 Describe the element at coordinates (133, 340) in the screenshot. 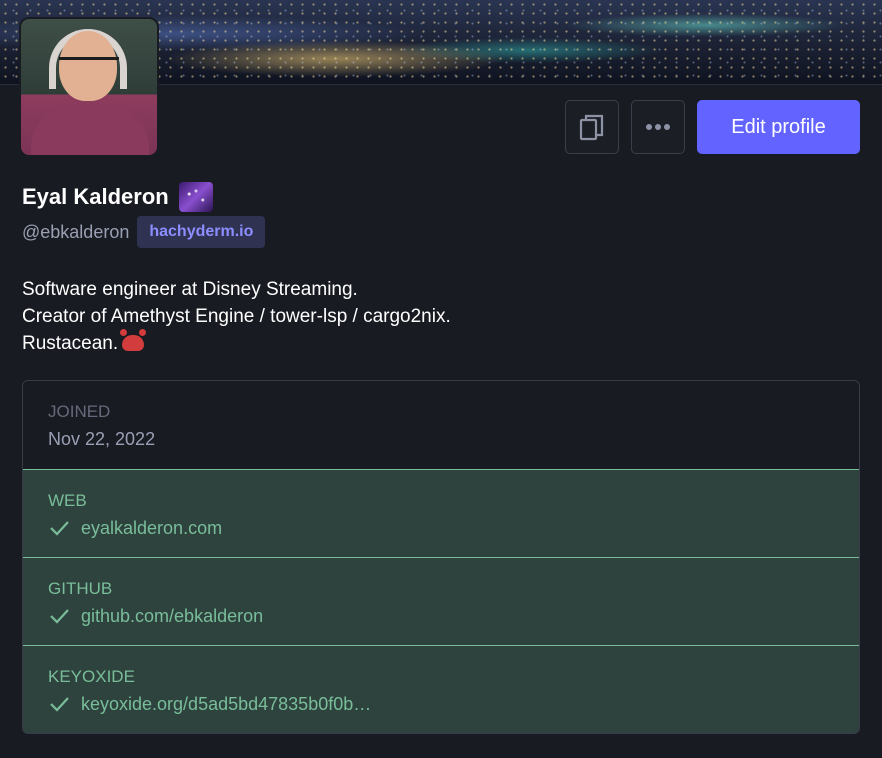

I see `crab-emoji-icon` at that location.